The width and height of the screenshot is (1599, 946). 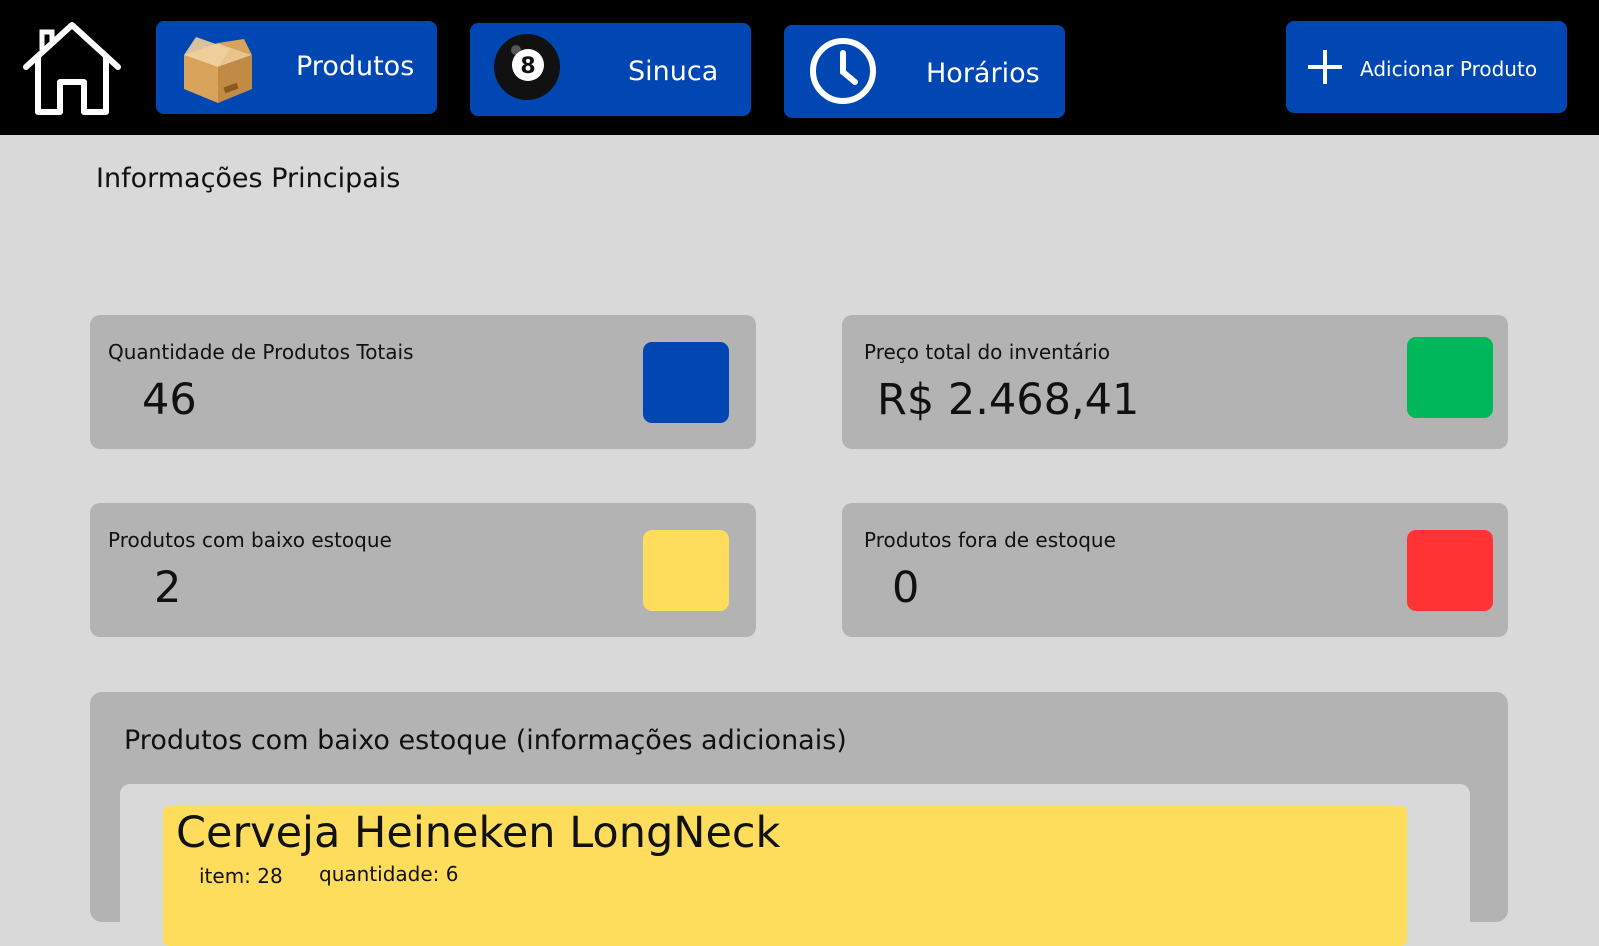 I want to click on card-value: 0, so click(x=906, y=588).